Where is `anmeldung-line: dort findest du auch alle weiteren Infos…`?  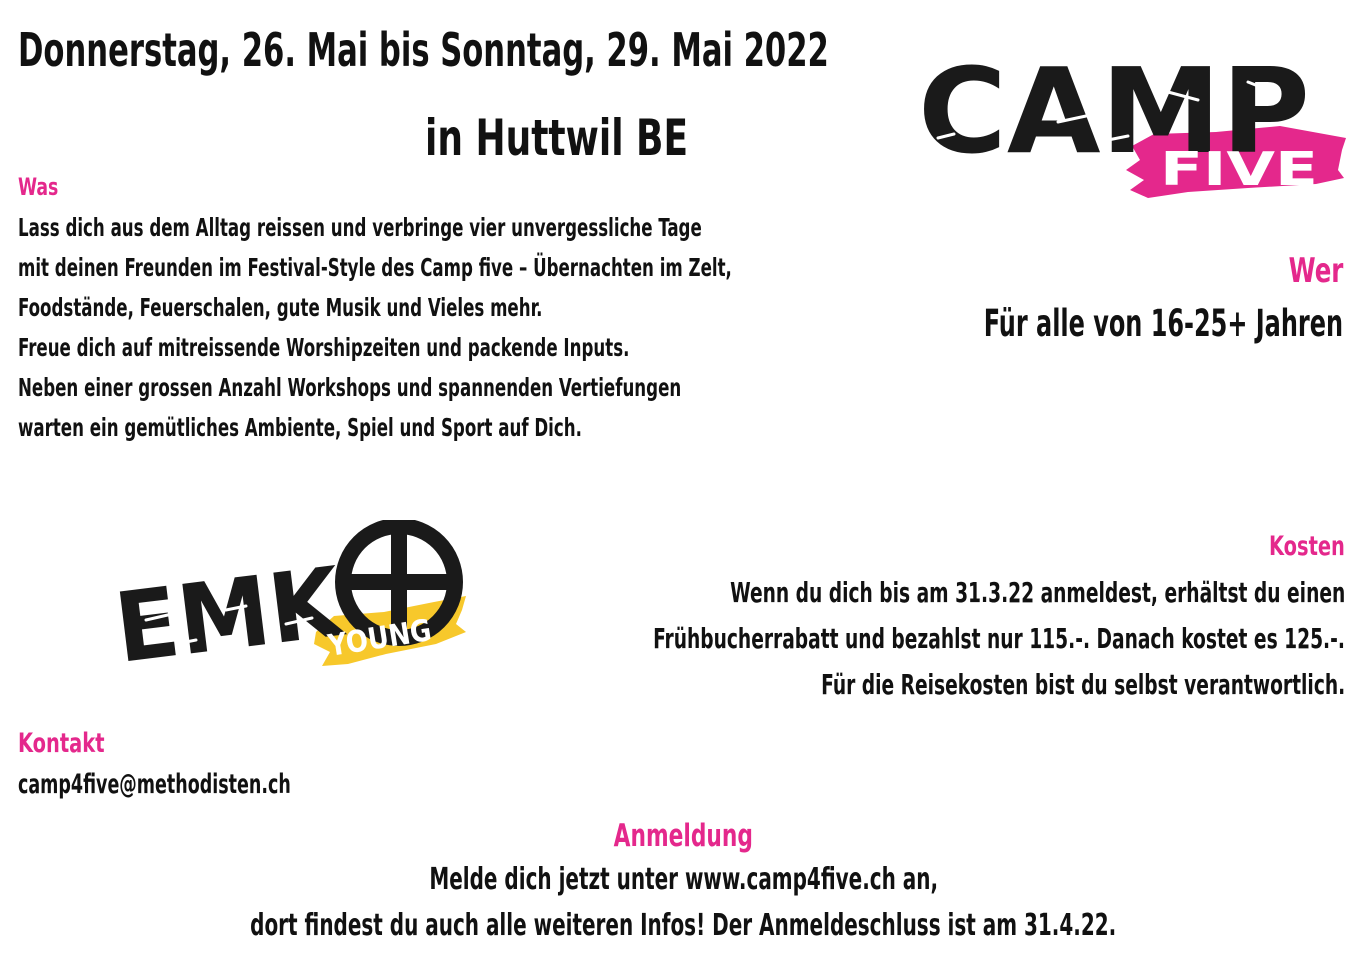
anmeldung-line: dort findest du auch alle weiteren Infos… is located at coordinates (683, 925).